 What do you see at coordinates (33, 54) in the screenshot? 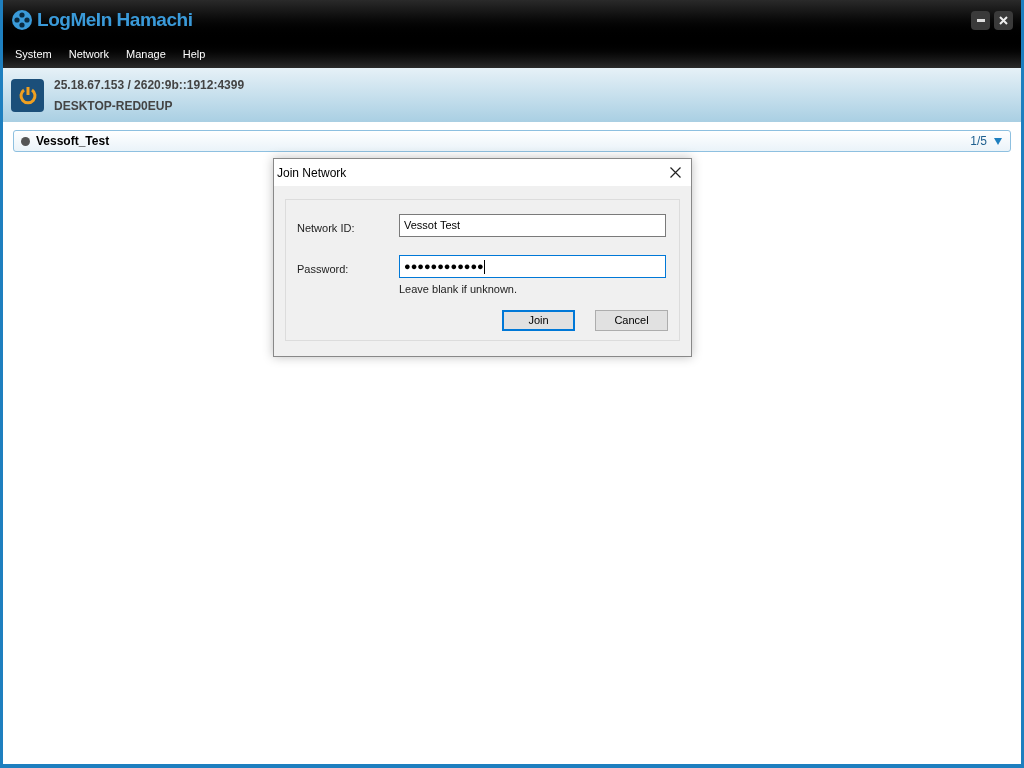
I see `menu-item: System` at bounding box center [33, 54].